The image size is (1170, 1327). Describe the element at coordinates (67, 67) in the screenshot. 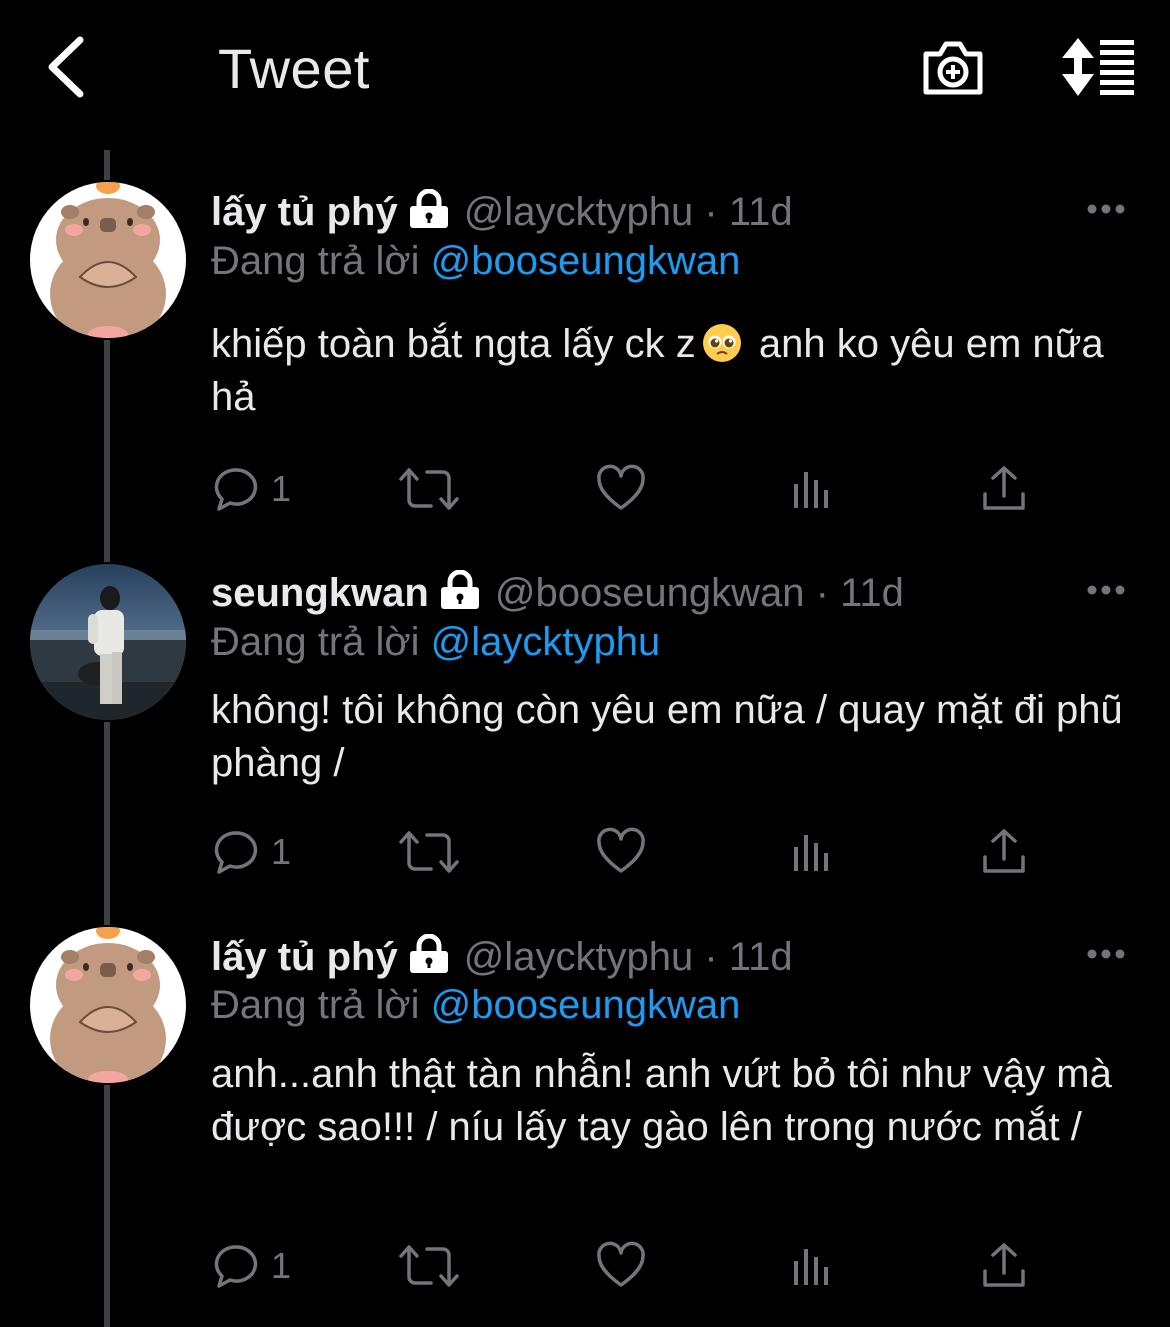

I see `back-arrow-icon` at that location.